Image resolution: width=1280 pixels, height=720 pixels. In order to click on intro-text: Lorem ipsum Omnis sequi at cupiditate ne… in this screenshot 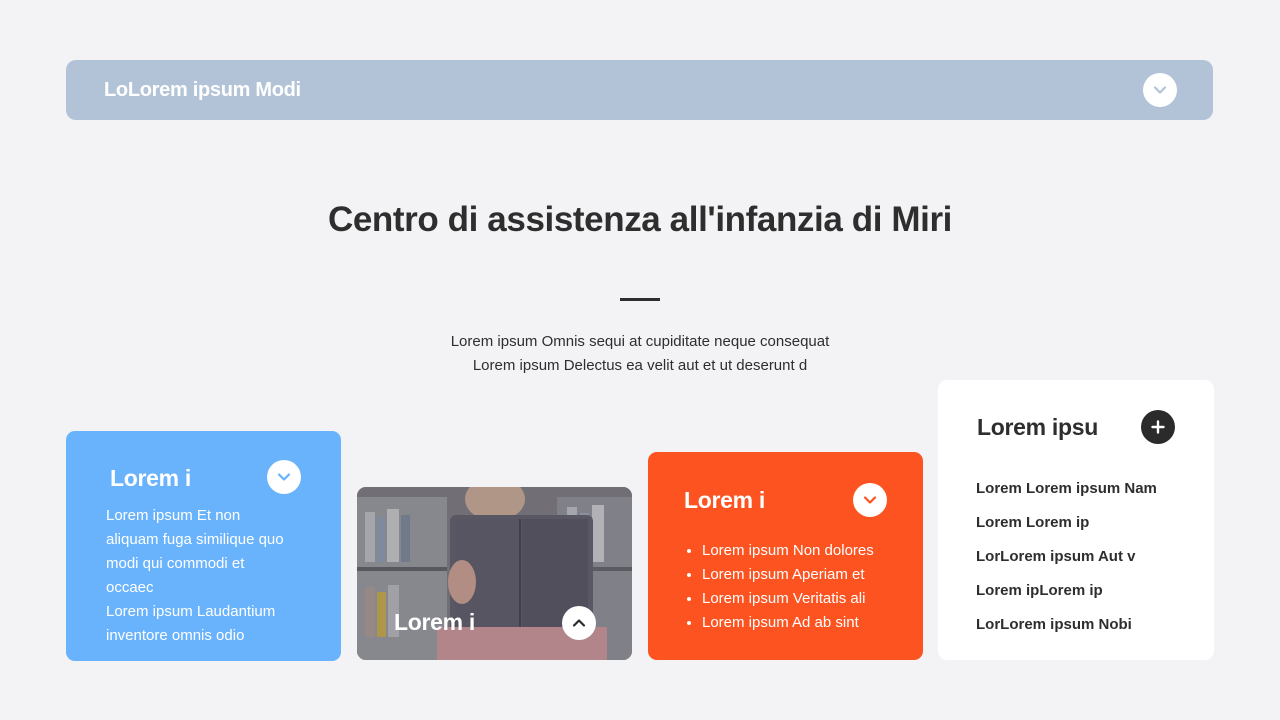, I will do `click(640, 354)`.